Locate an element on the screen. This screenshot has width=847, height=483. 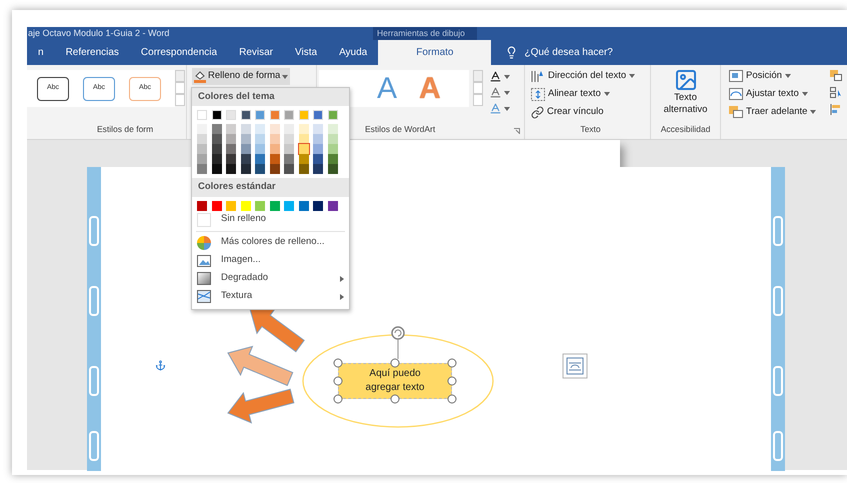
shape-fill-button: Relleno de forma is located at coordinates (241, 76).